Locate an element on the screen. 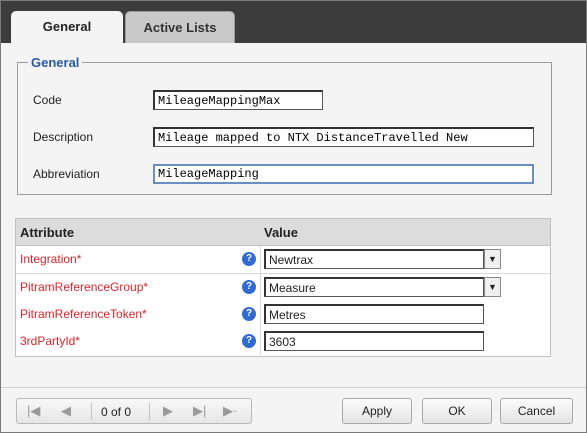  pager: |◀ ◀ 0 of 0 ▶ ▶| ▶· is located at coordinates (134, 411).